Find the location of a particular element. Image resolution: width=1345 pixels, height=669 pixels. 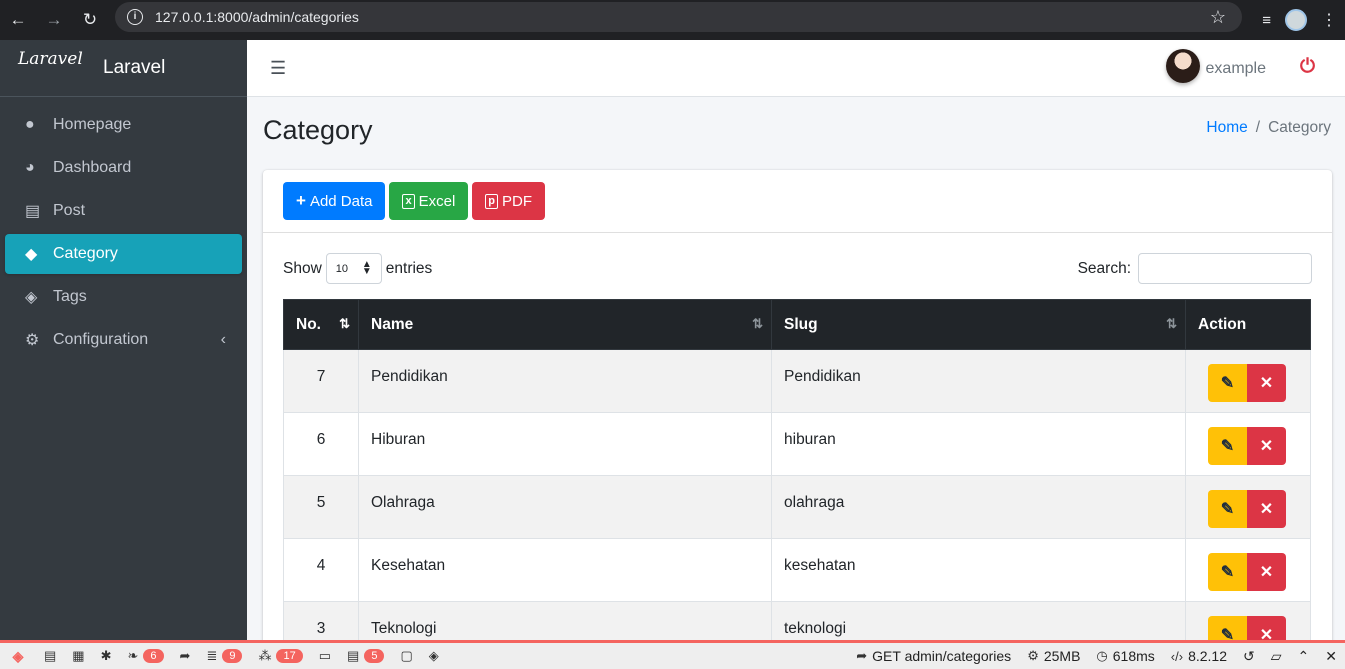

address-bar: i 127.0.0.1:8000/admin/categories ☆ is located at coordinates (678, 17).